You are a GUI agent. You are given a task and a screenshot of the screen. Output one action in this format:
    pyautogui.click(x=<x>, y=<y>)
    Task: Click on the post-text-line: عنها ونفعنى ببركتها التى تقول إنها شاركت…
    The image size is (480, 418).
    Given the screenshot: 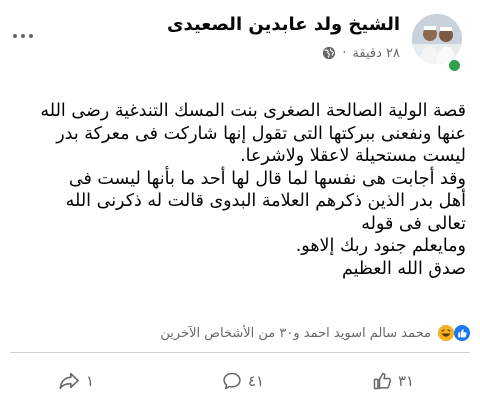 What is the action you would take?
    pyautogui.click(x=261, y=133)
    